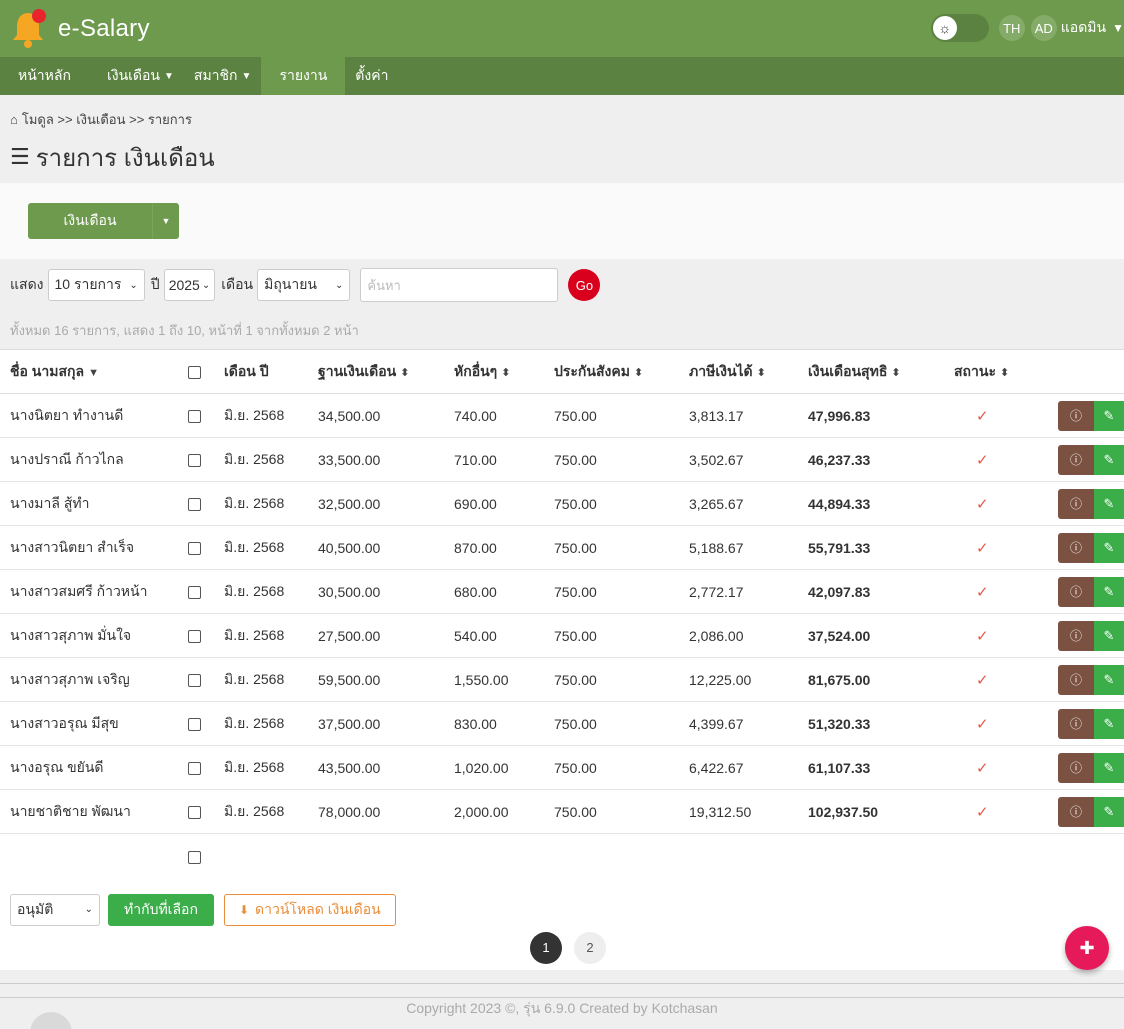  I want to click on pagination: 1 2, so click(574, 947).